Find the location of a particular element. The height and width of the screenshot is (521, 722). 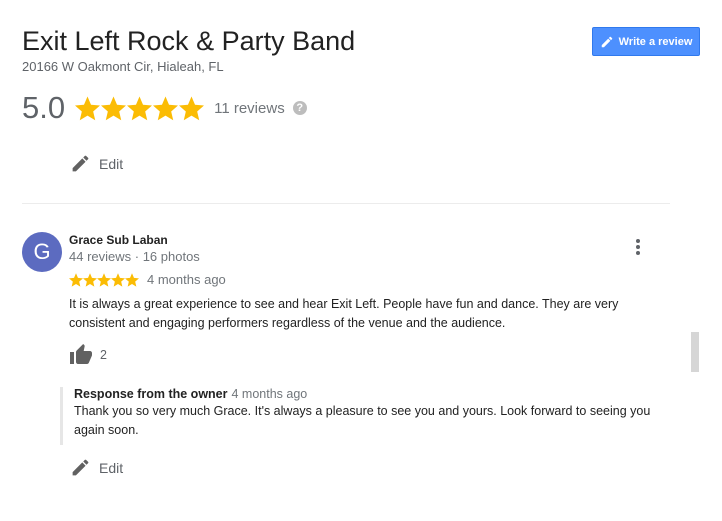

rating-value: 5.0 is located at coordinates (44, 107).